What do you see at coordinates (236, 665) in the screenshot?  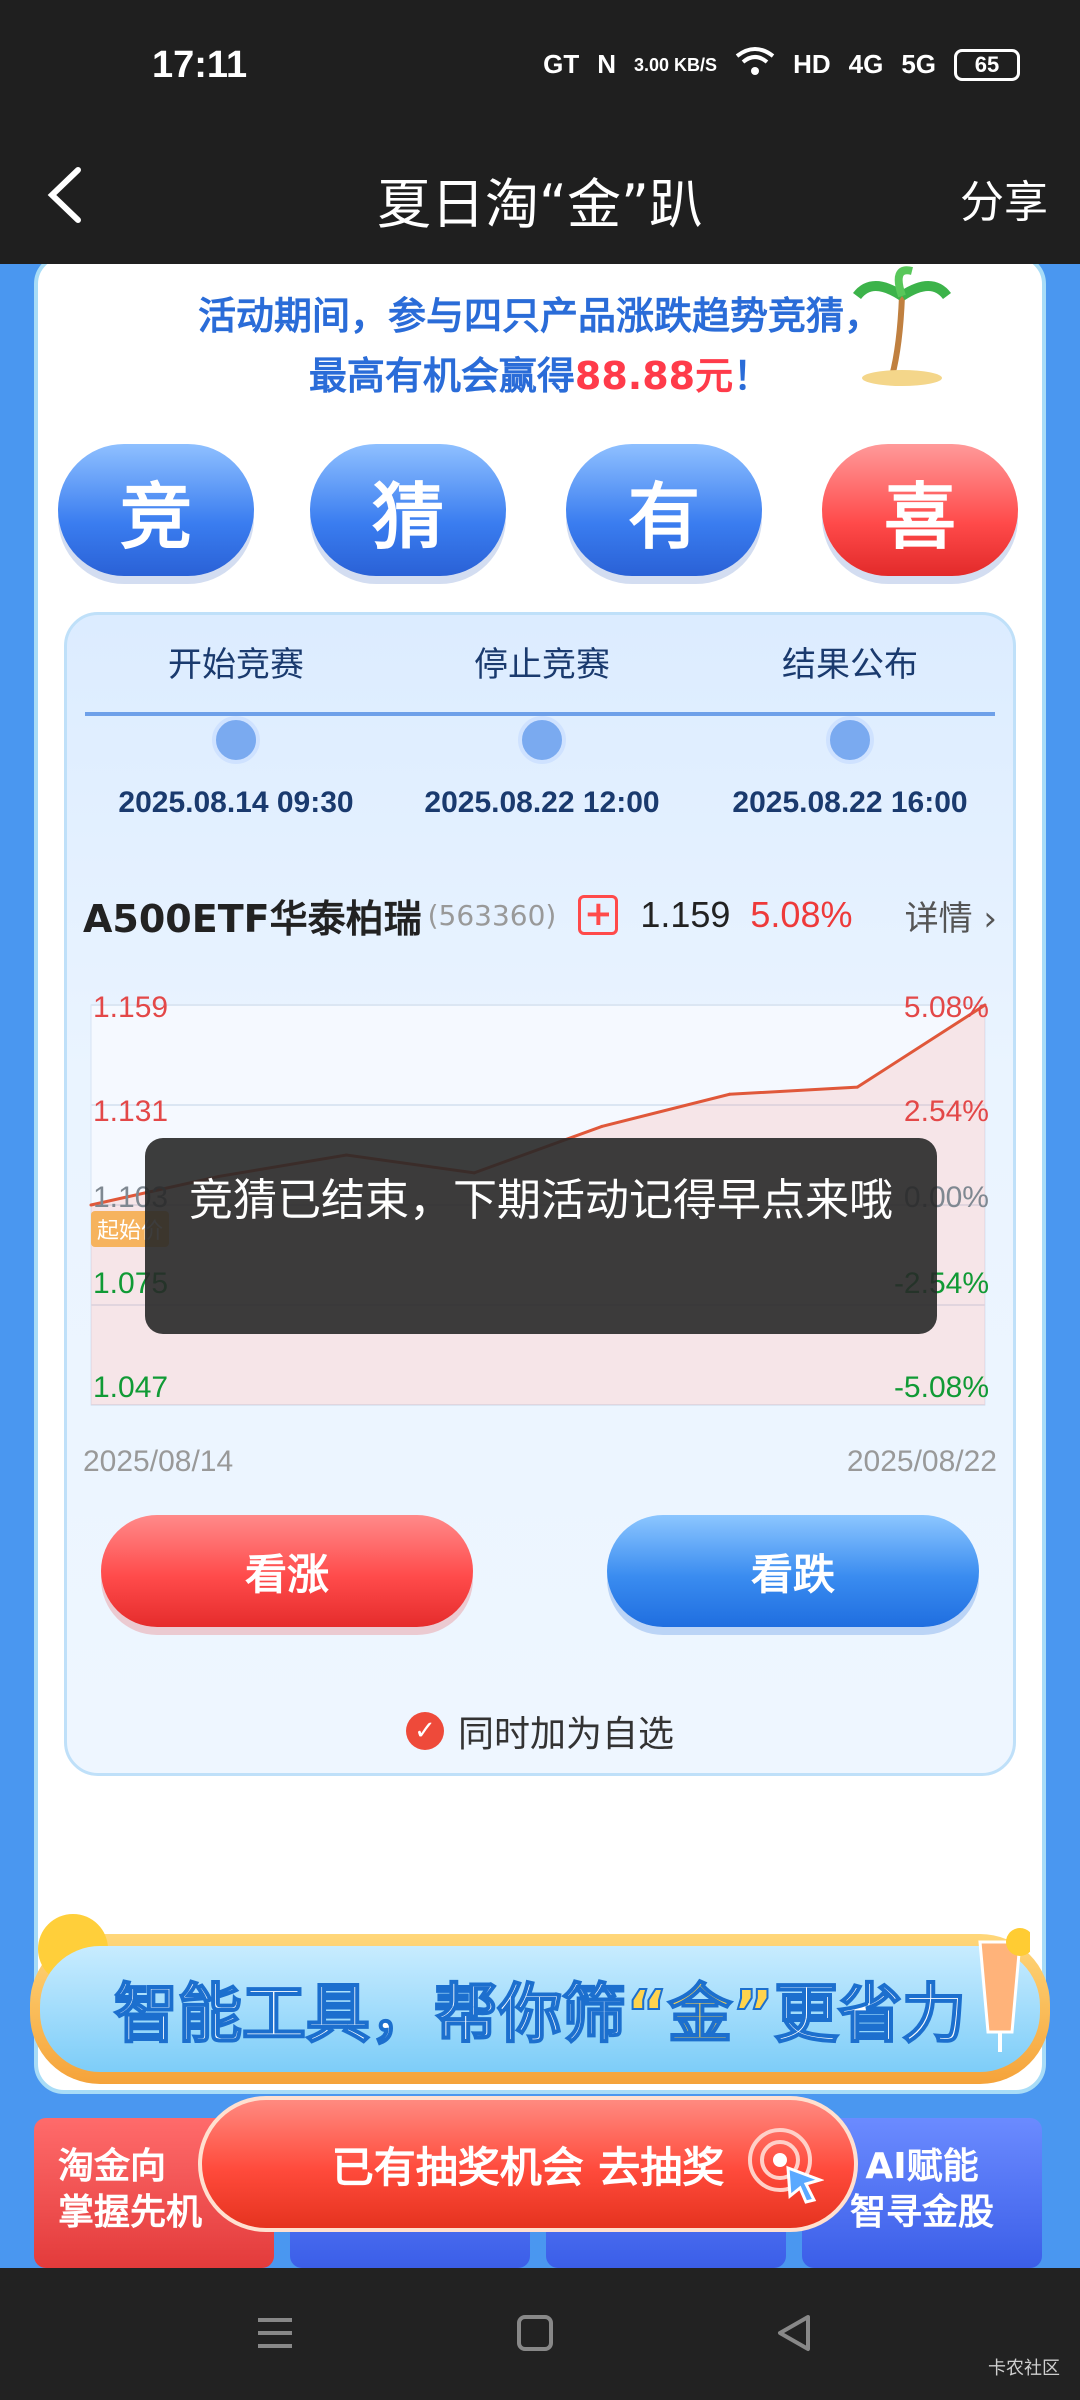 I see `timeline-label: 开始竞赛` at bounding box center [236, 665].